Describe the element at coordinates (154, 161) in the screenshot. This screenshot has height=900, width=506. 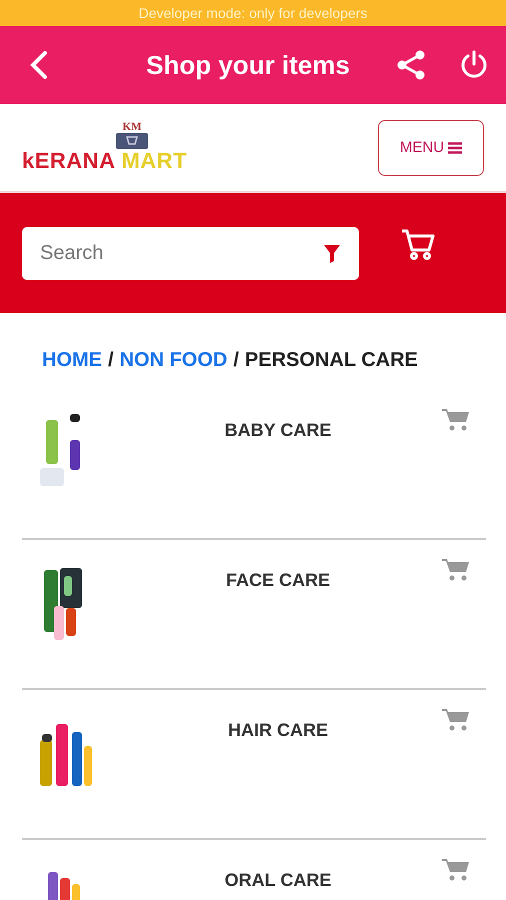
I see `brand-name: MART` at that location.